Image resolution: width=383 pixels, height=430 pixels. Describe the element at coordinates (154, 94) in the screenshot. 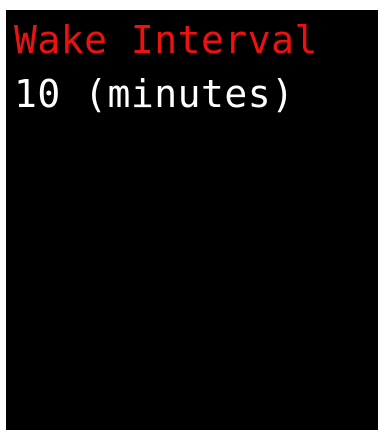

I see `setting-value: 10 (minutes)` at that location.